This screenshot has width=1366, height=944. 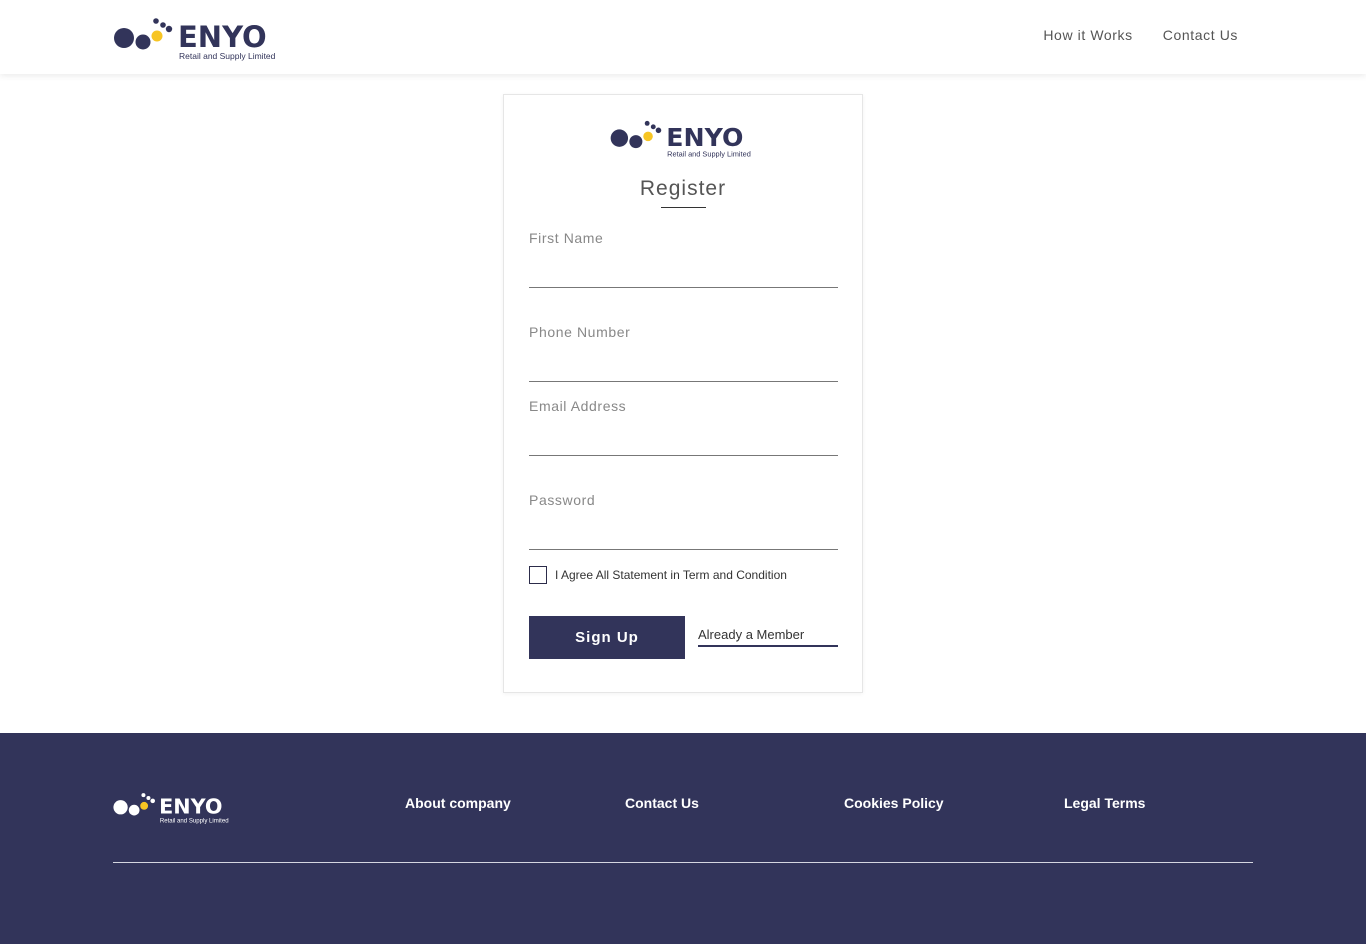 What do you see at coordinates (683, 274) in the screenshot?
I see `first-name-input` at bounding box center [683, 274].